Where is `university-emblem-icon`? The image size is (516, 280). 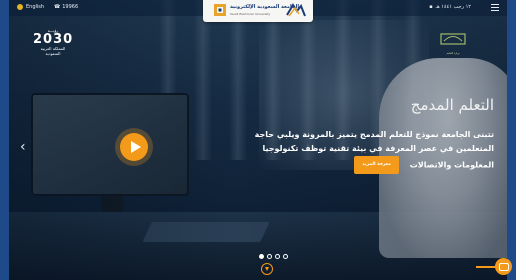
university-emblem-icon is located at coordinates (220, 10).